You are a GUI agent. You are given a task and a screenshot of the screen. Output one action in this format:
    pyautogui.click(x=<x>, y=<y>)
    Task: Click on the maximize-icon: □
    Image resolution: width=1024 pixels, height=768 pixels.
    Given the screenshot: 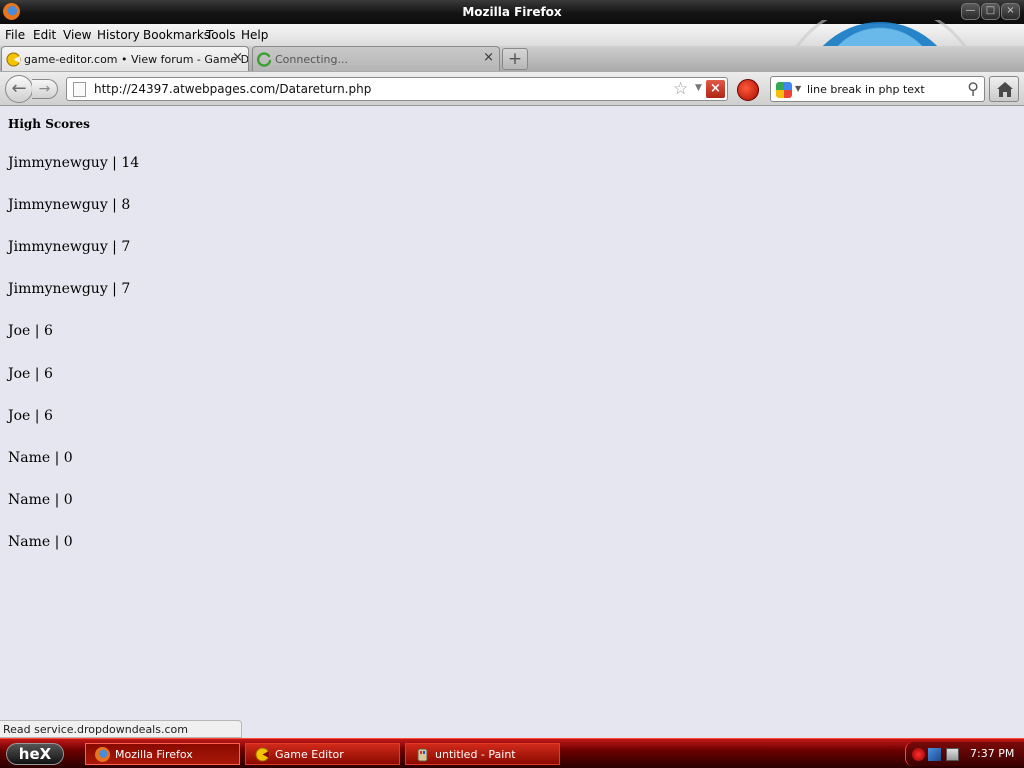 What is the action you would take?
    pyautogui.click(x=990, y=11)
    